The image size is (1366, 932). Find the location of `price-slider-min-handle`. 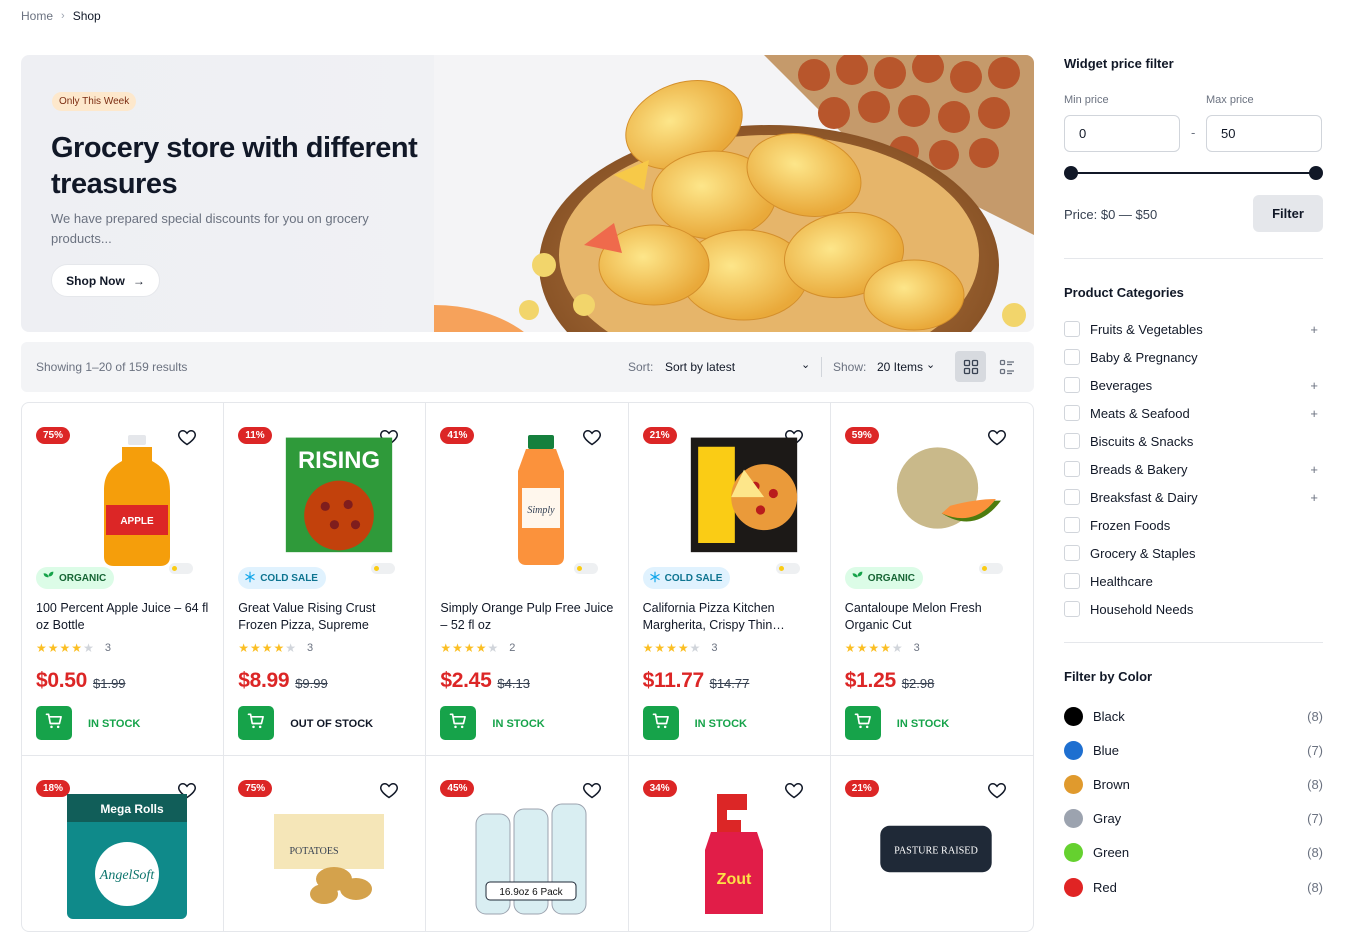

price-slider-min-handle is located at coordinates (1071, 173).